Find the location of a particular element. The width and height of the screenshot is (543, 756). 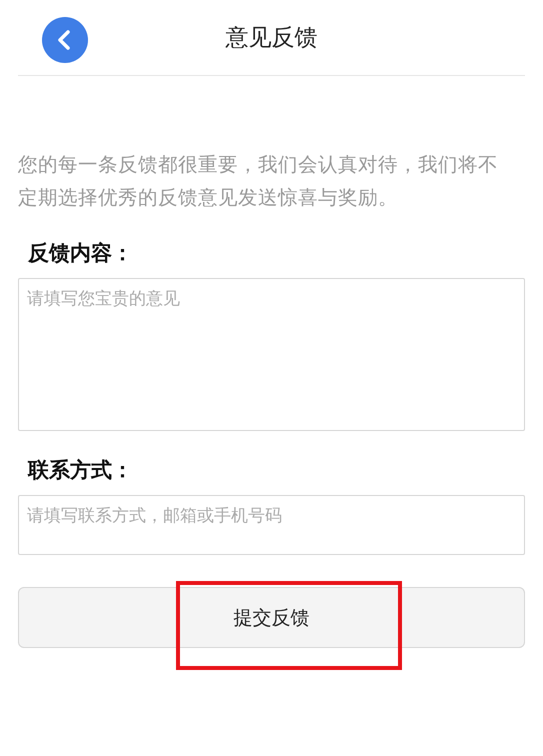

page-title: 意见反馈 is located at coordinates (272, 38).